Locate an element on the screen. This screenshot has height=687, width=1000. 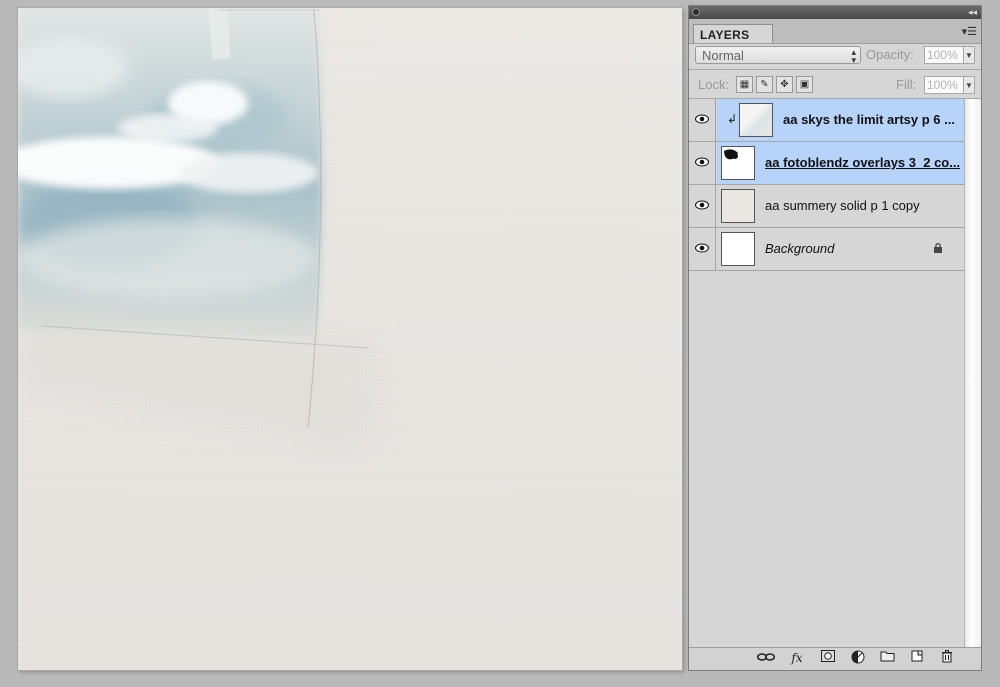
panel-footer: fx is located at coordinates (835, 658).